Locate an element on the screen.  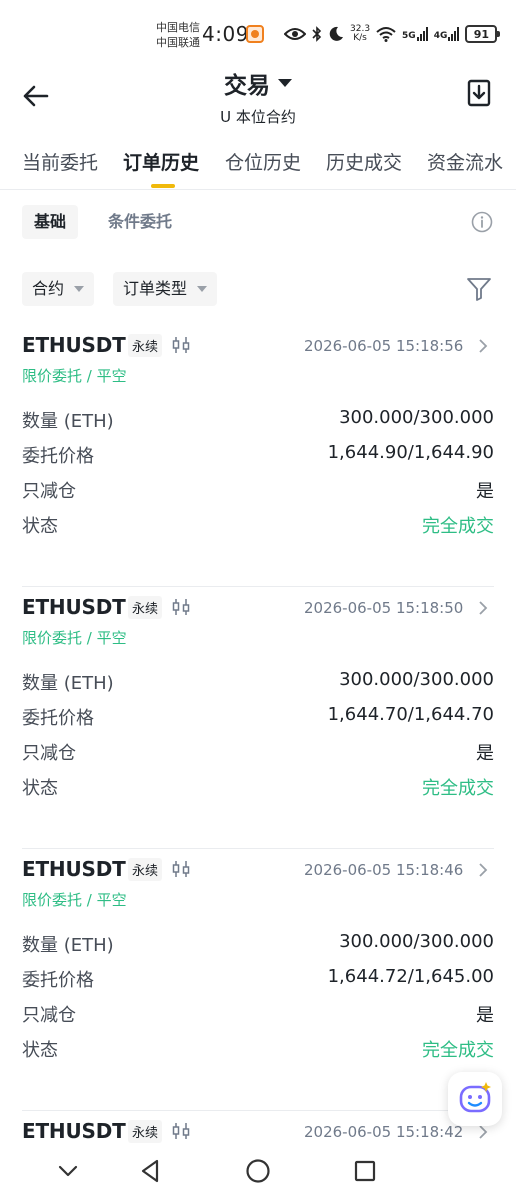
info-button is located at coordinates (482, 222).